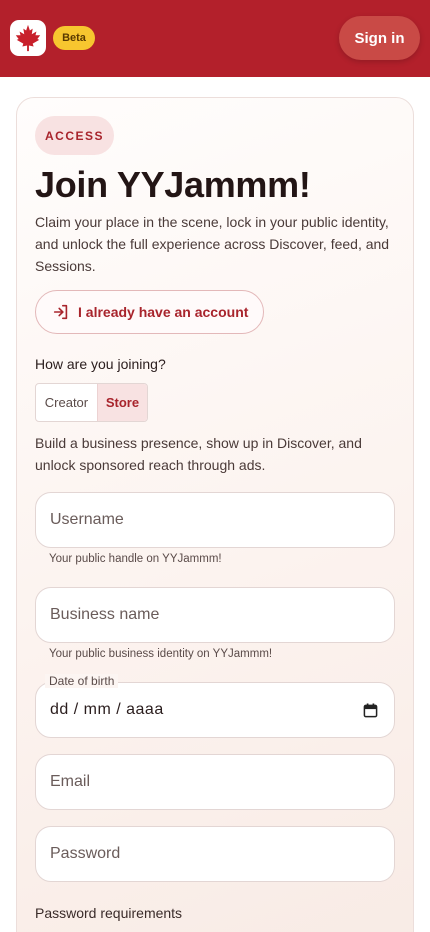  What do you see at coordinates (215, 782) in the screenshot?
I see `email-input: Email` at bounding box center [215, 782].